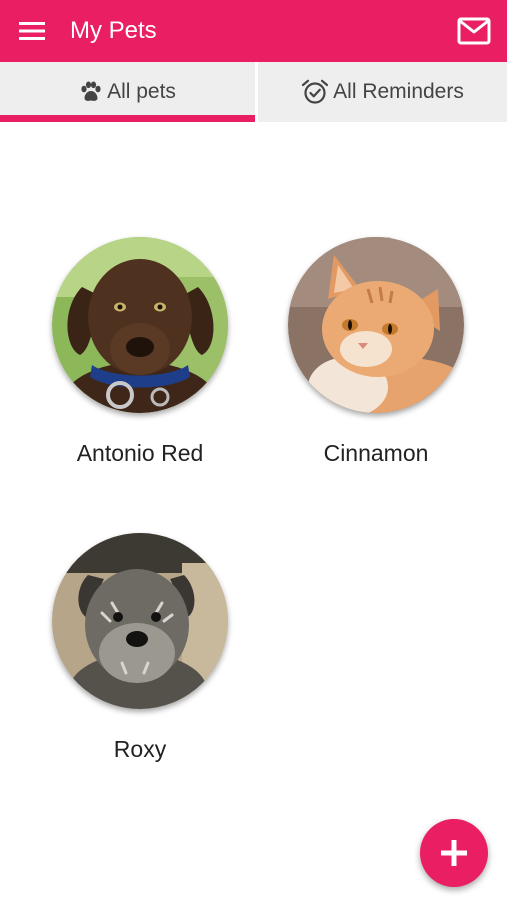 This screenshot has width=507, height=900. I want to click on app-bar: My Pets, so click(253, 31).